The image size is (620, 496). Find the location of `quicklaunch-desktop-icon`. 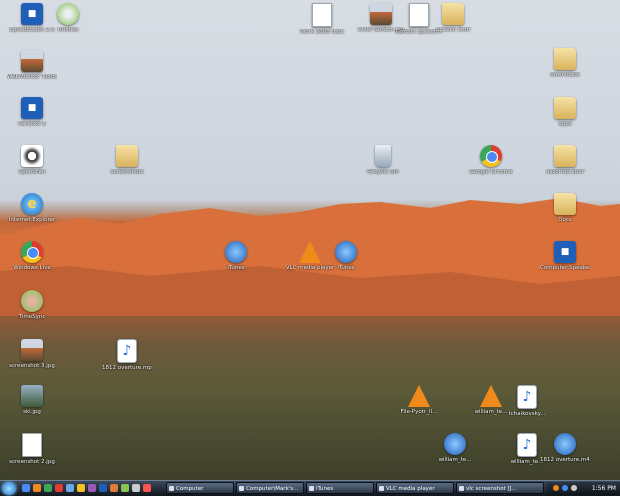

quicklaunch-desktop-icon is located at coordinates (26, 488).